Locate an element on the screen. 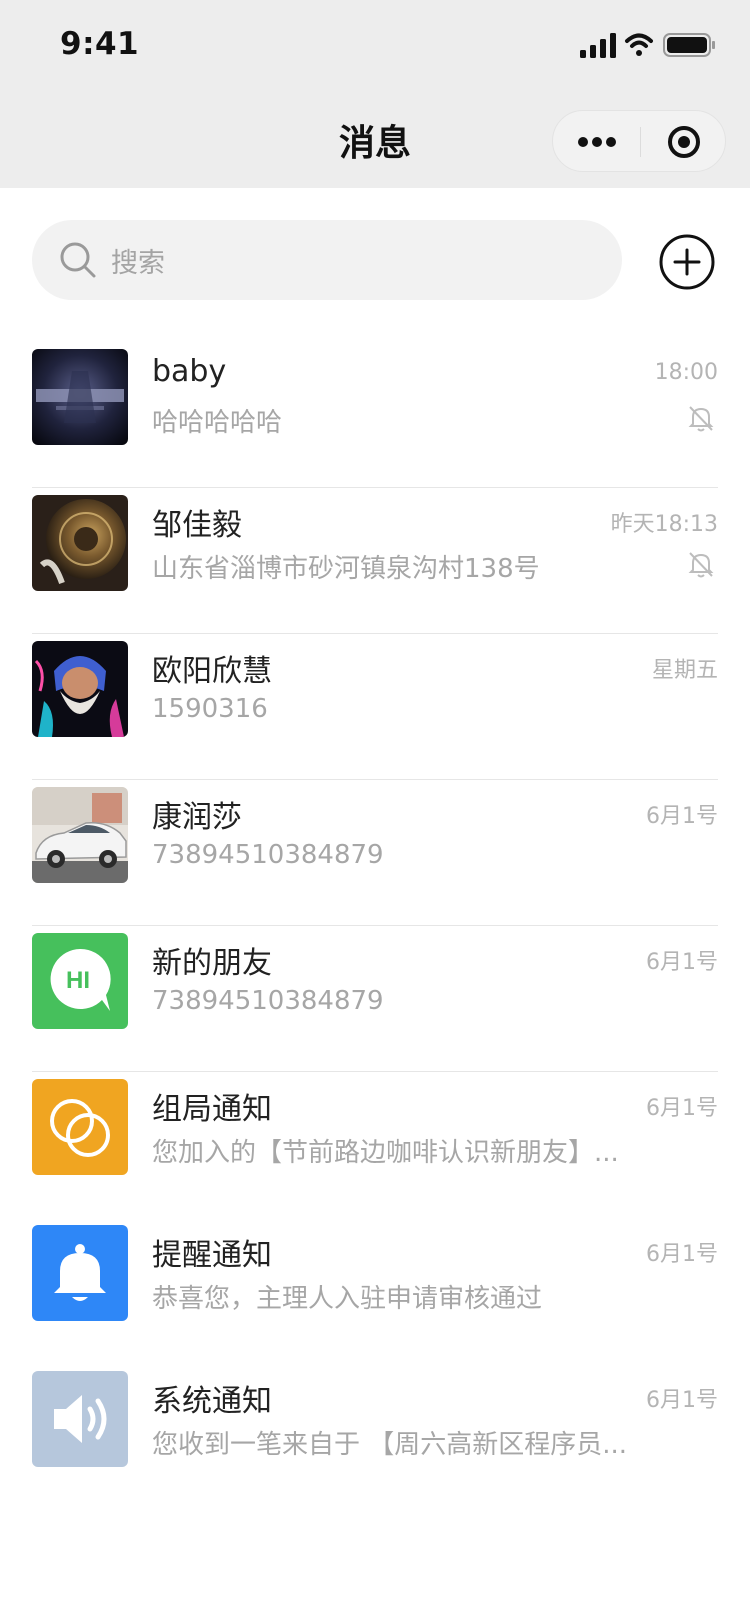 This screenshot has height=1624, width=750. conversation-preview: 哈哈哈哈哈 is located at coordinates (217, 423).